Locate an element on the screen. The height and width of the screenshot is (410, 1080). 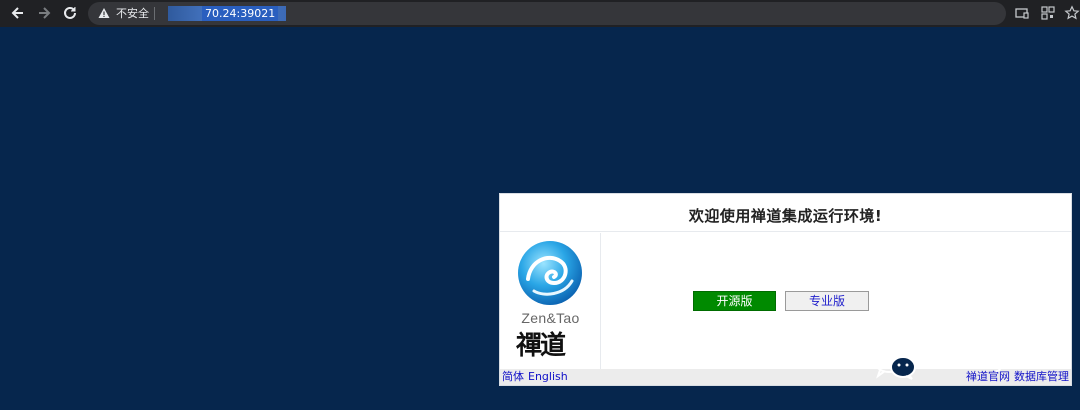
forward-arrow-icon is located at coordinates (44, 13).